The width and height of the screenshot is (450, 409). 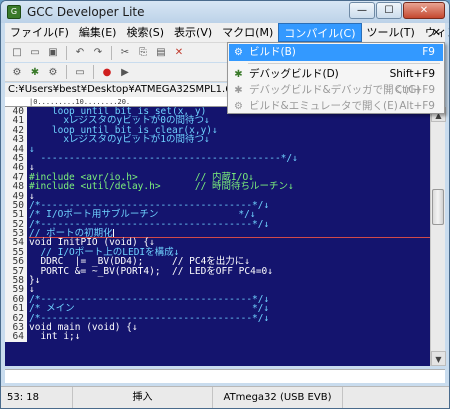 What do you see at coordinates (119, 140) in the screenshot?
I see `code-text: xレジスタのyビットが1の間待つ↓` at bounding box center [119, 140].